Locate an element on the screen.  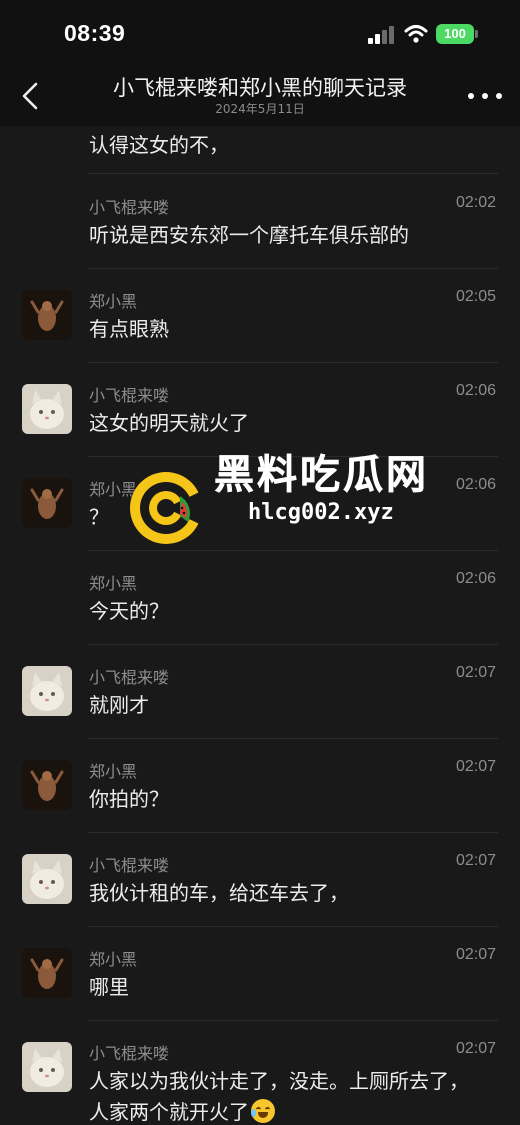
message-item: 郑小黑 02:07 哪里 is located at coordinates (260, 973).